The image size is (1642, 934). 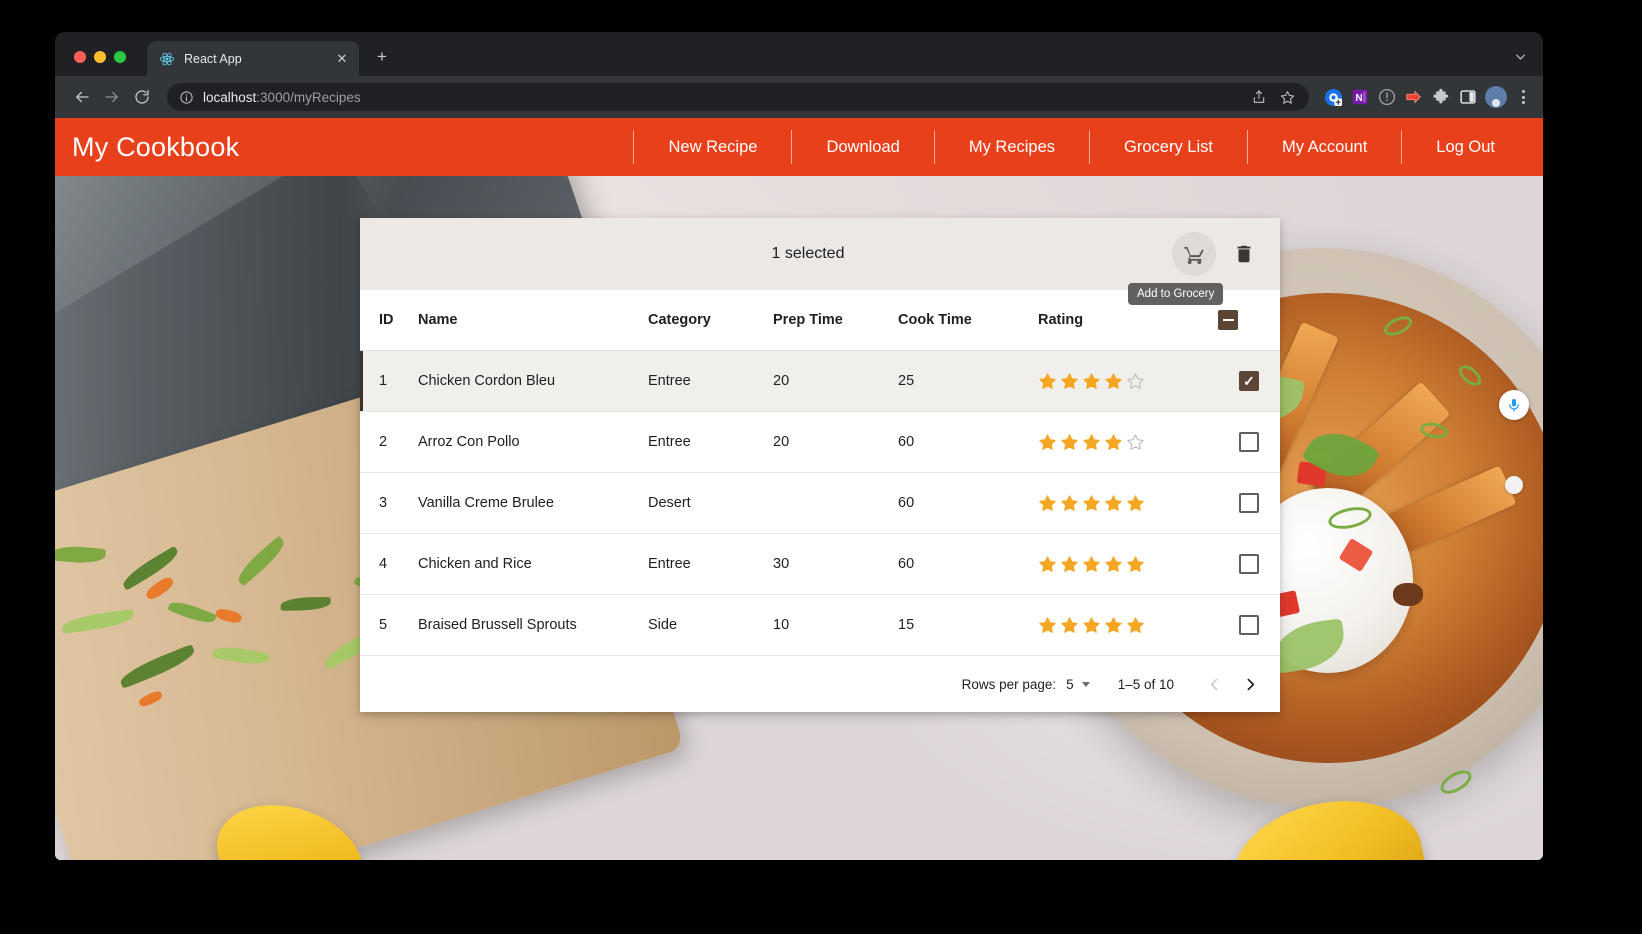 I want to click on app-title: My Cookbook, so click(x=156, y=146).